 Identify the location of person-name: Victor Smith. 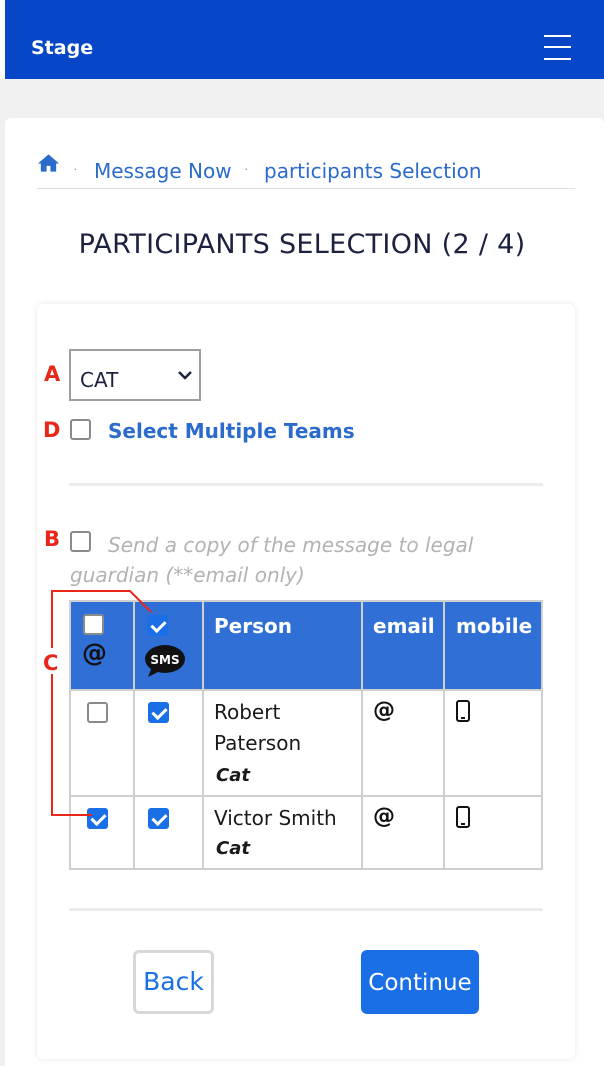
(275, 818).